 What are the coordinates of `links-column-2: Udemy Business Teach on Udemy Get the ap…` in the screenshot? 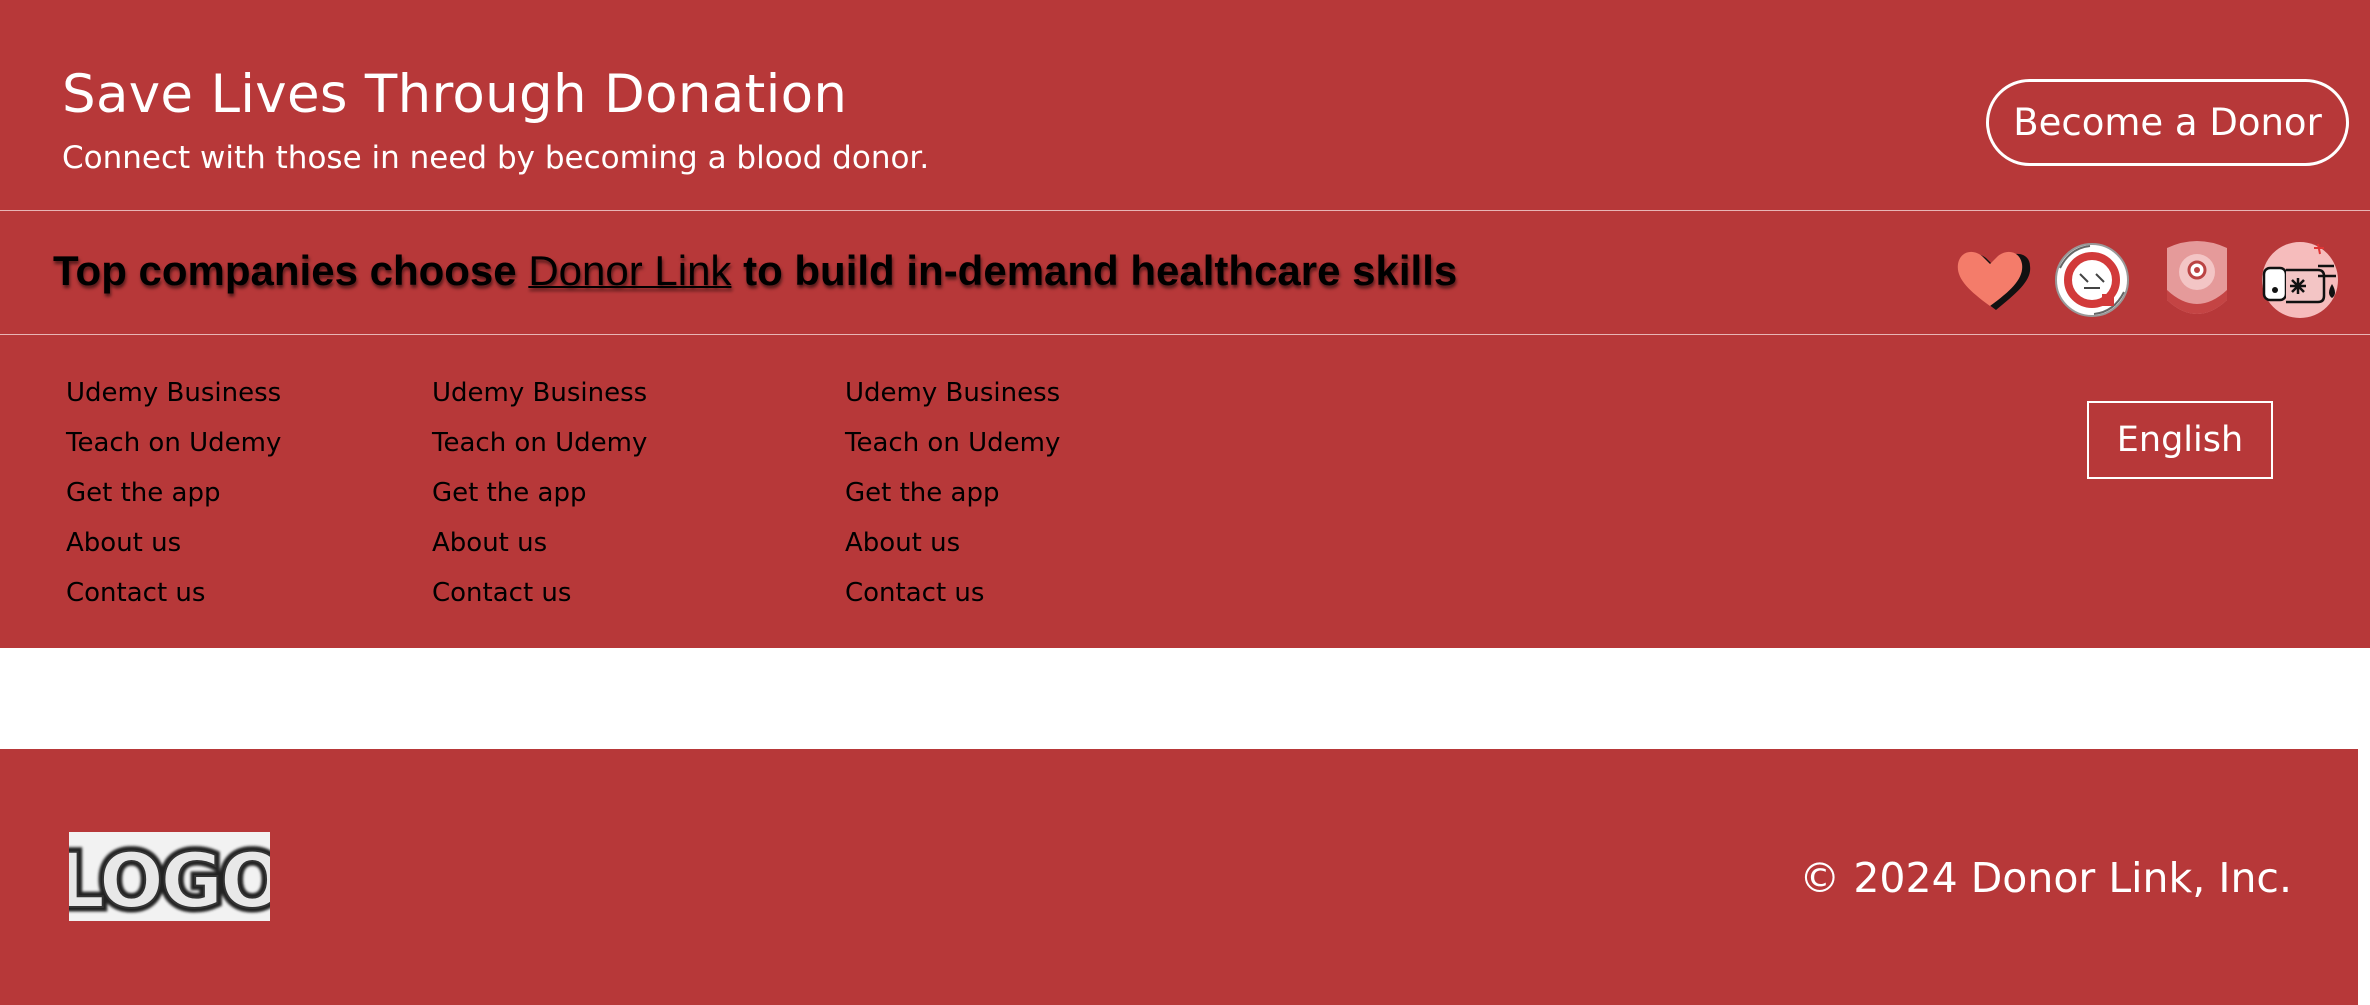 It's located at (539, 503).